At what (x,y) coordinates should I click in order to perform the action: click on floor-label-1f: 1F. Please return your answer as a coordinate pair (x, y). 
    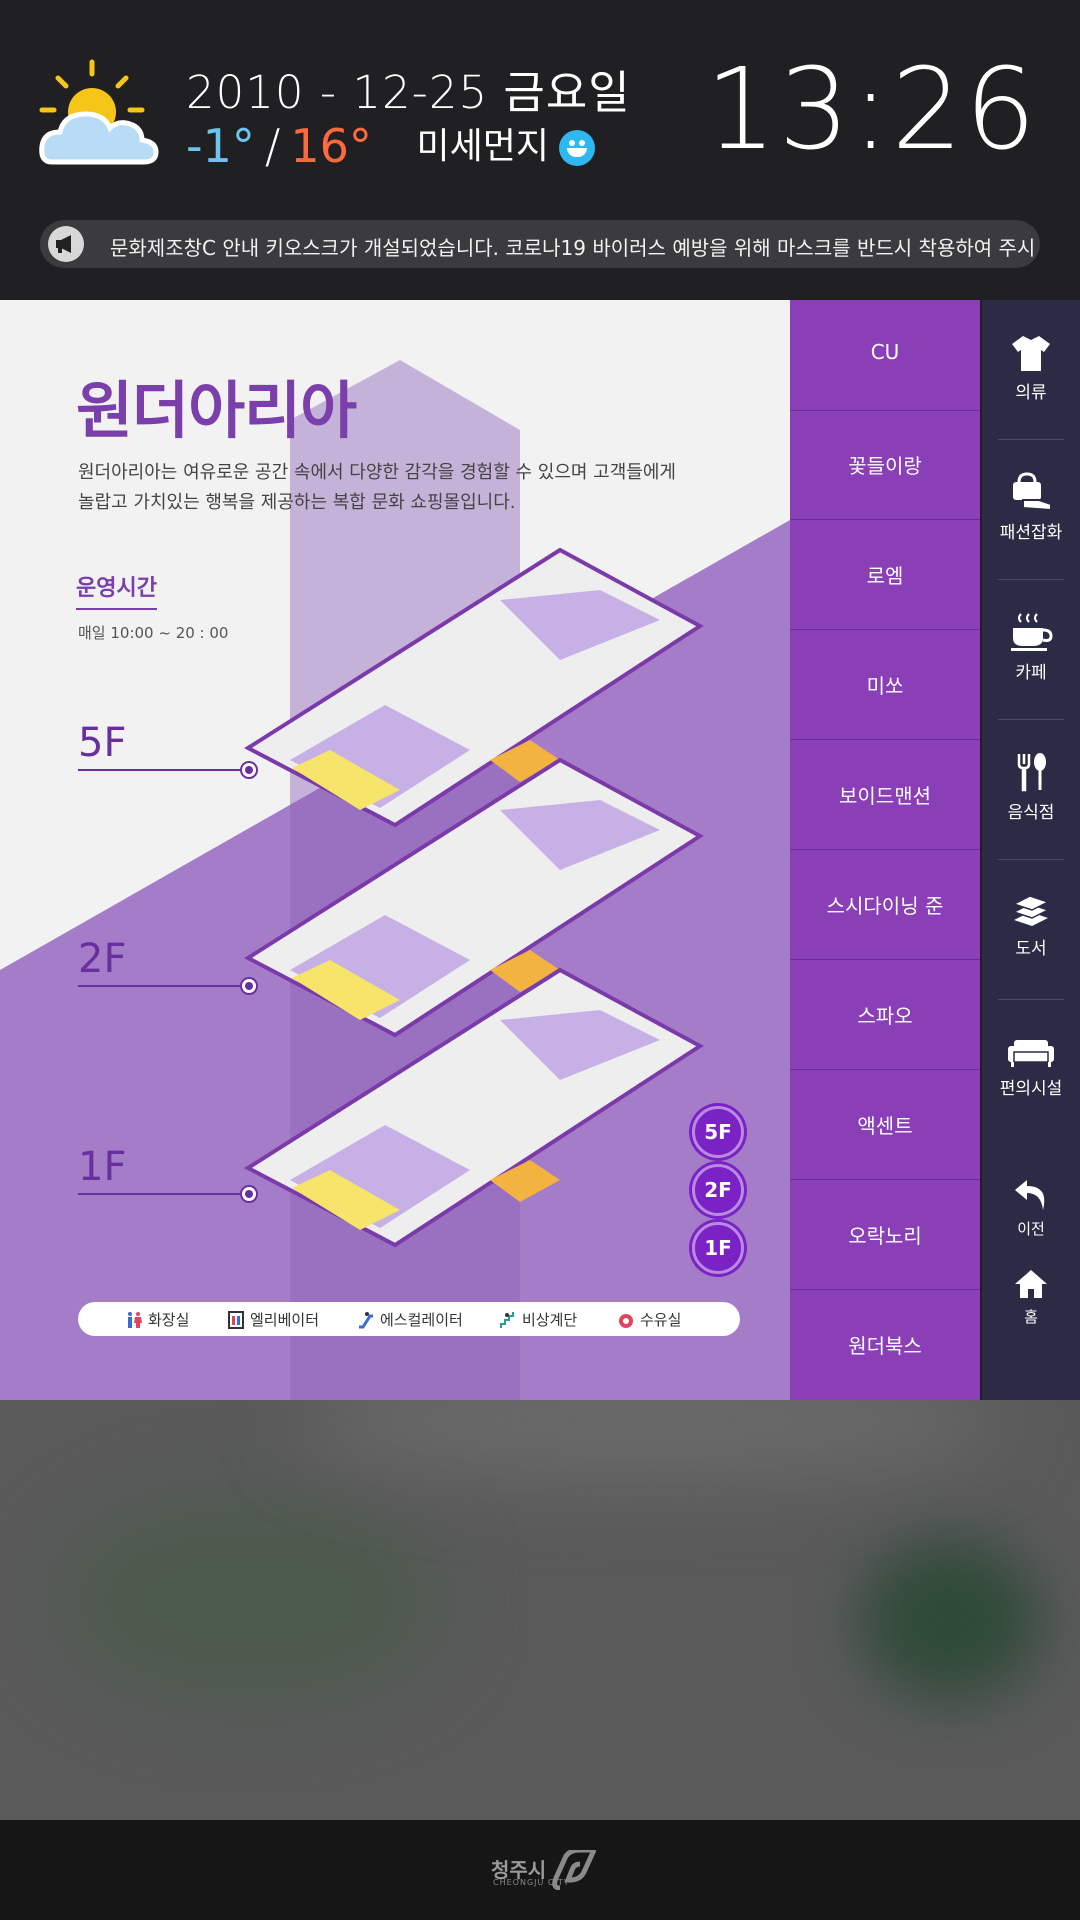
    Looking at the image, I should click on (102, 1167).